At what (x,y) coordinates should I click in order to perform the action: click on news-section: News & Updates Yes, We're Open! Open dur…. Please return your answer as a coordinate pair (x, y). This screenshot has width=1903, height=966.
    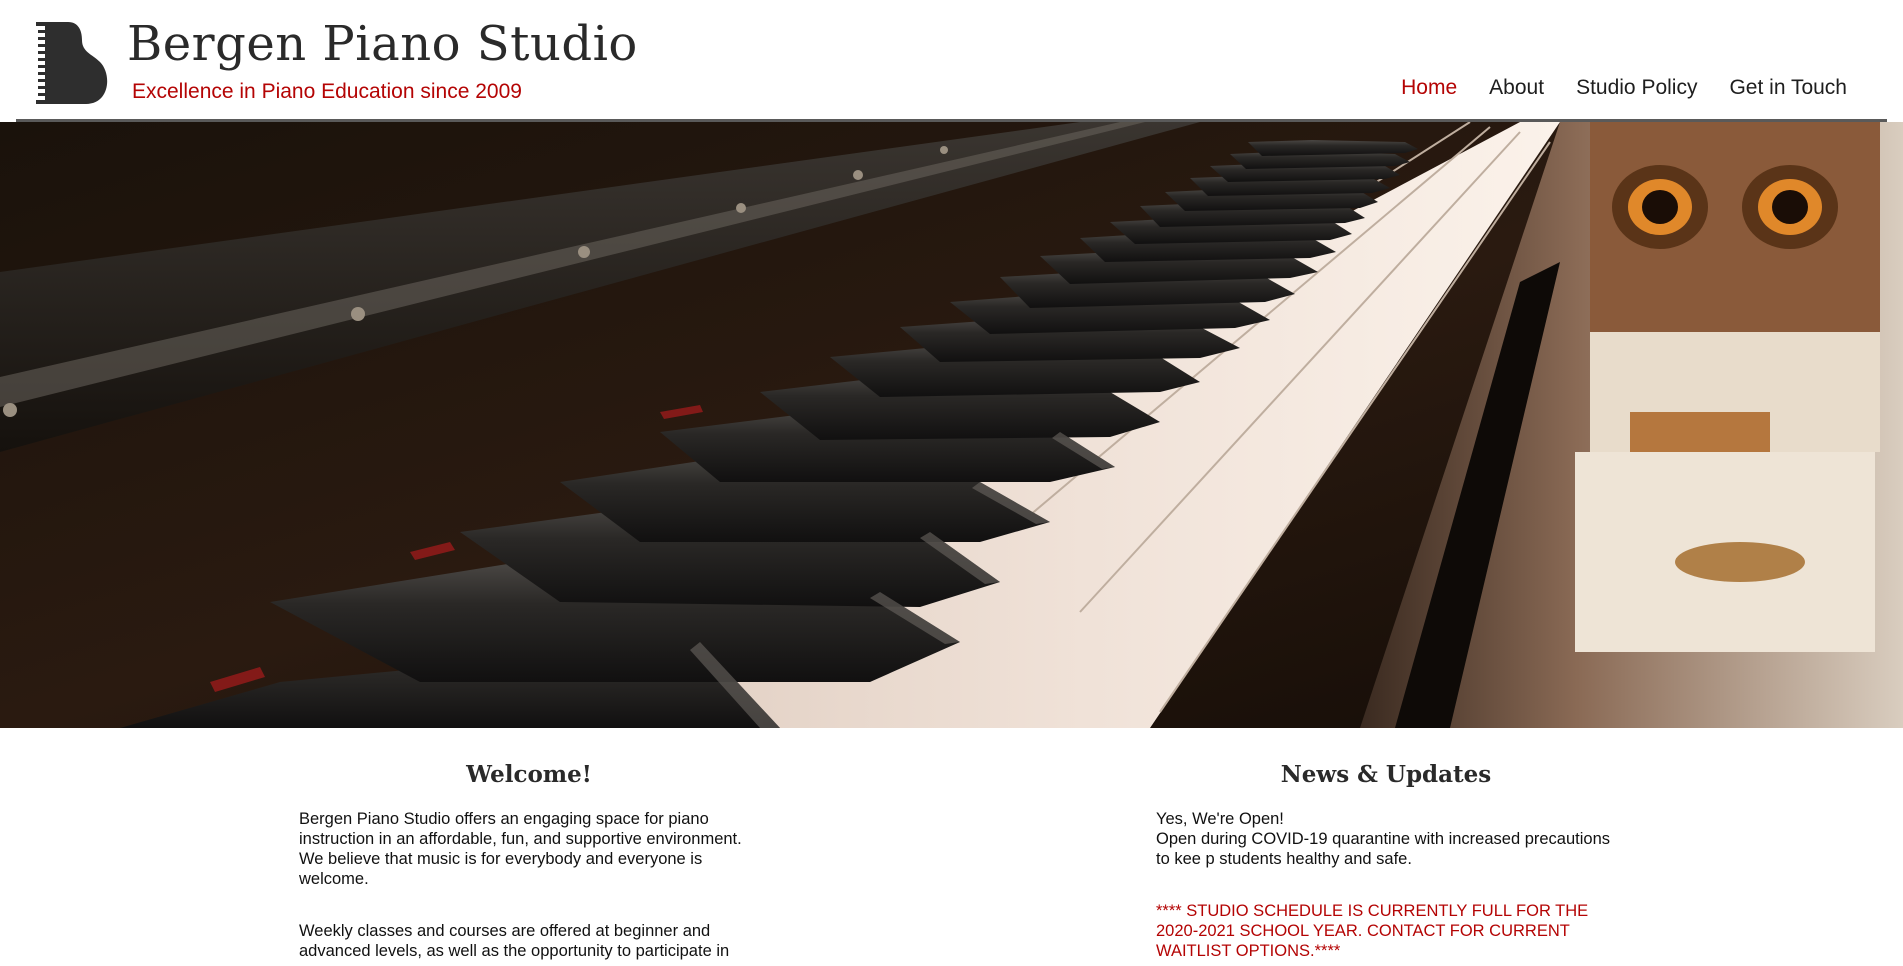
    Looking at the image, I should click on (1386, 860).